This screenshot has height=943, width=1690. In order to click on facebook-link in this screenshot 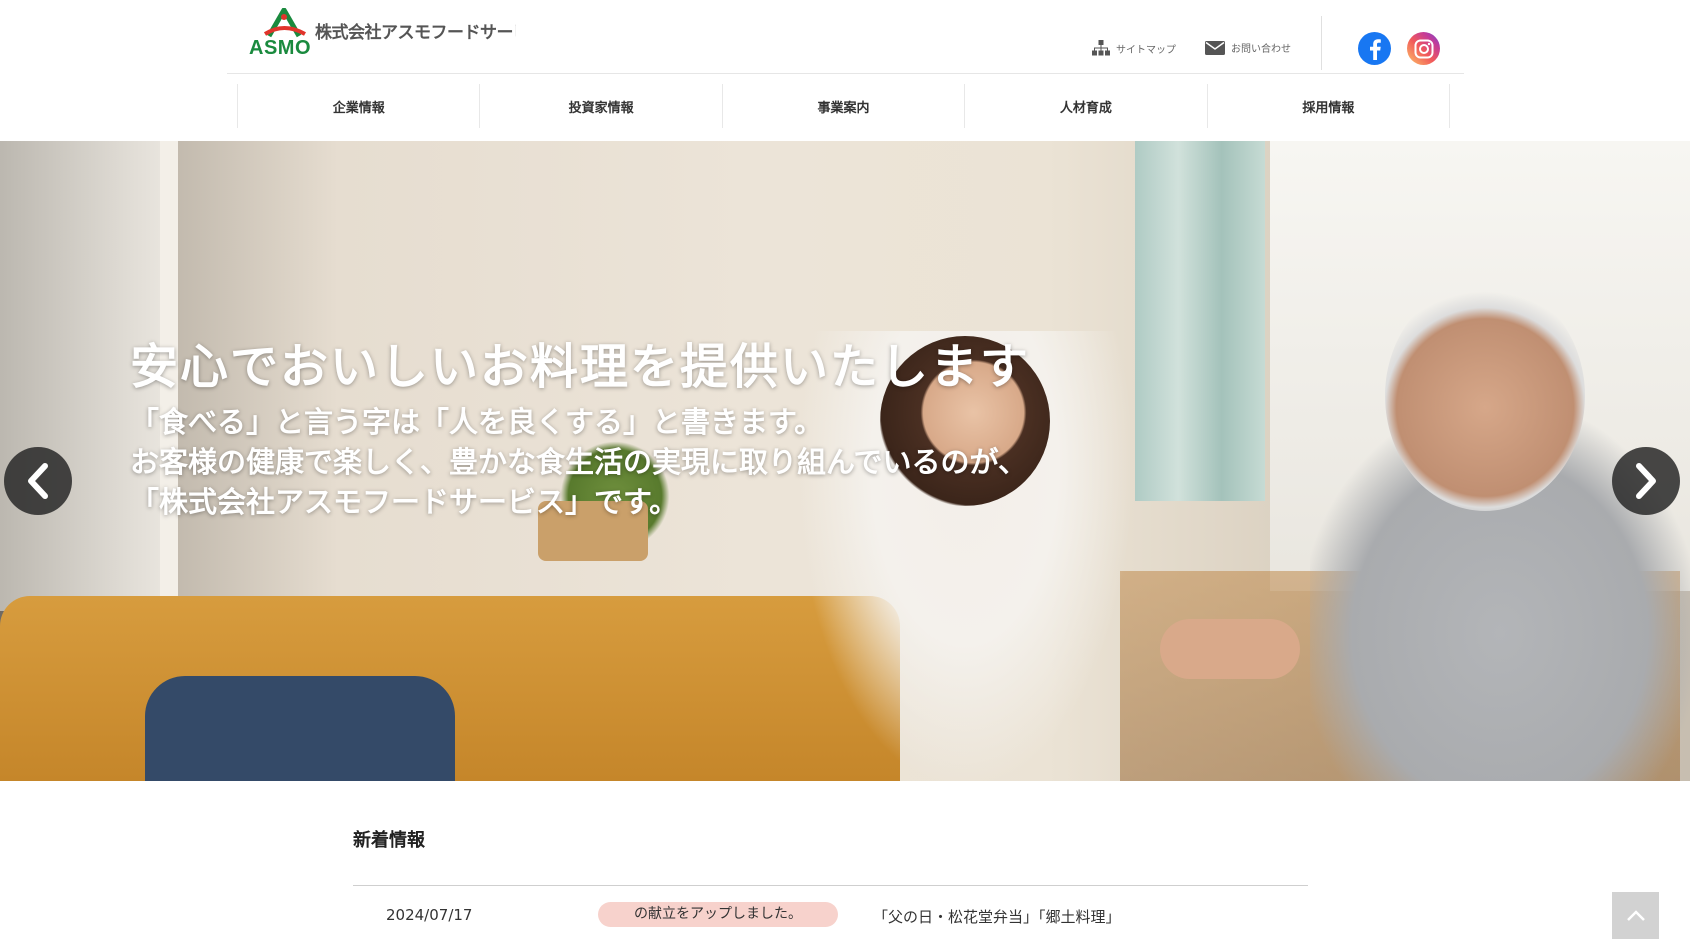, I will do `click(1374, 48)`.